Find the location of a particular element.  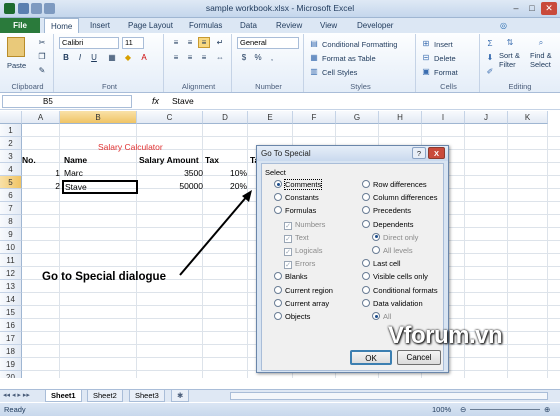

zoom-slider is located at coordinates (505, 409).